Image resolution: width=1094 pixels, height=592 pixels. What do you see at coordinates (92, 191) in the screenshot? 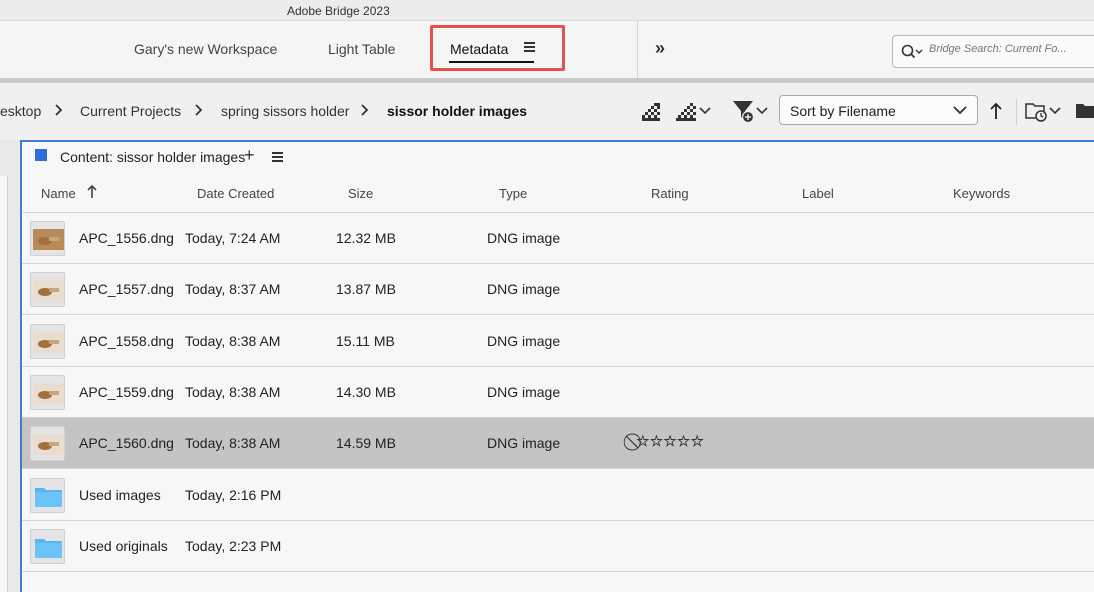
I see `sort-up-arrow-icon` at bounding box center [92, 191].